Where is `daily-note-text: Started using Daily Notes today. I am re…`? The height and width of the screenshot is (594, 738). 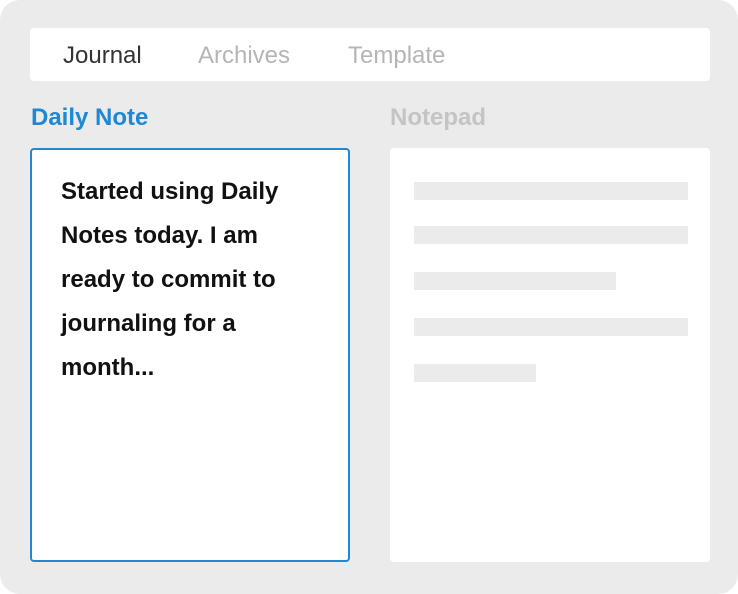 daily-note-text: Started using Daily Notes today. I am re… is located at coordinates (191, 280).